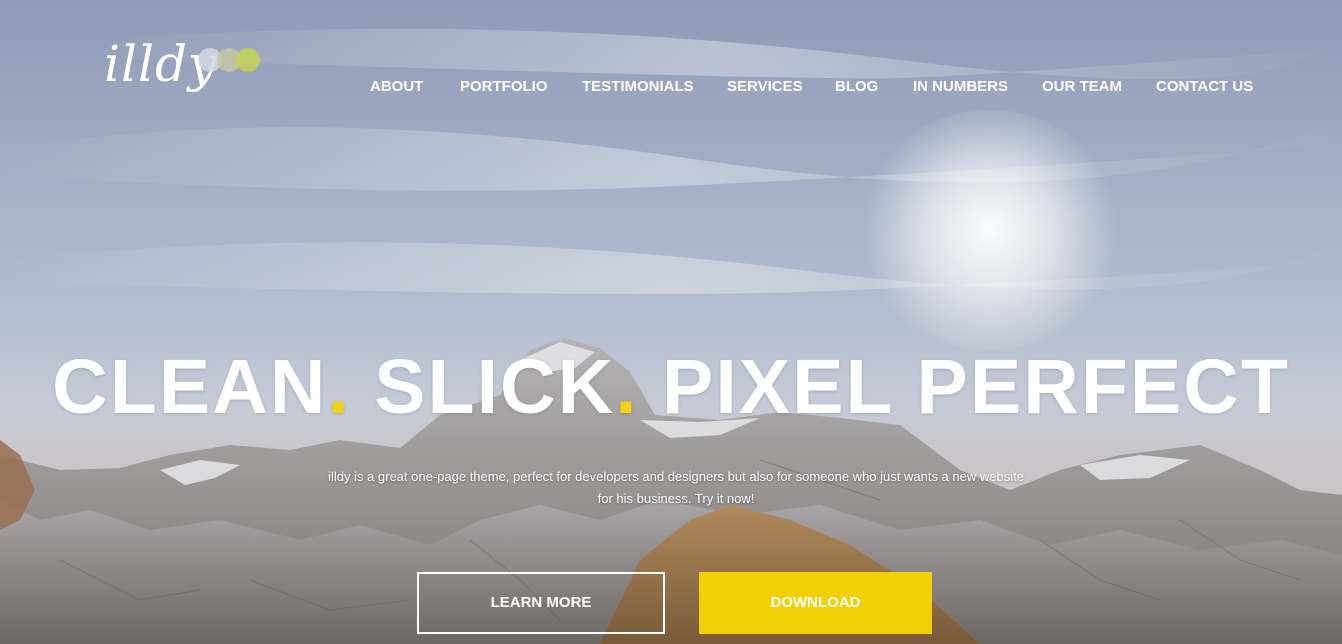 This screenshot has height=644, width=1342. I want to click on sun-glow, so click(990, 230).